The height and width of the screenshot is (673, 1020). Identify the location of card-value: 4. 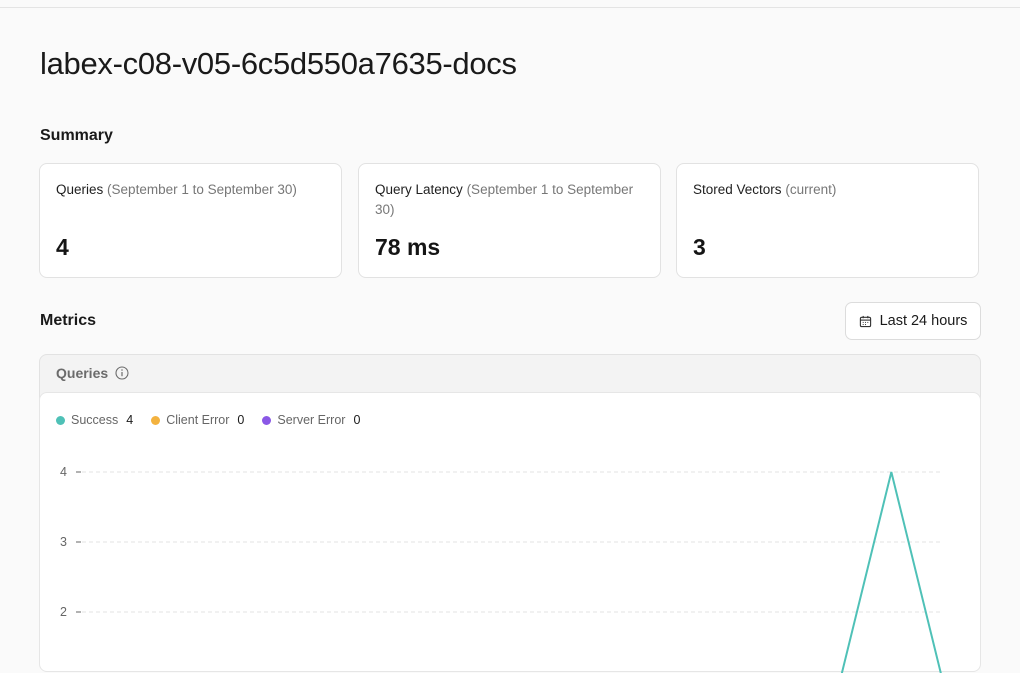
(62, 247).